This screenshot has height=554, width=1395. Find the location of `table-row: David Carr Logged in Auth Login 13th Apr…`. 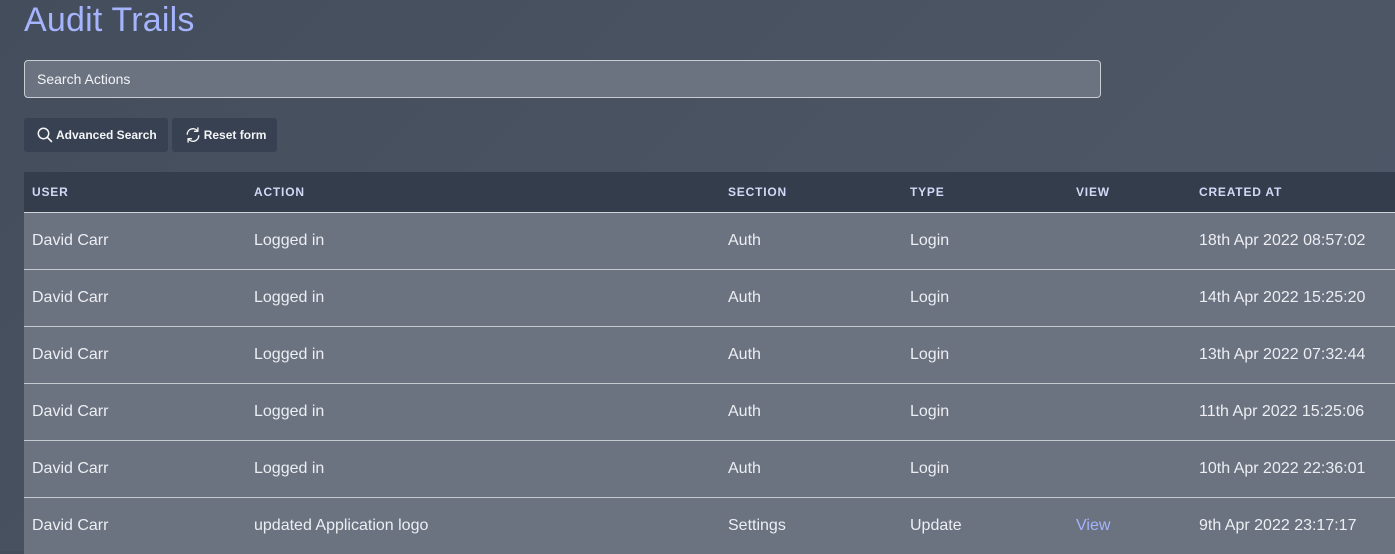

table-row: David Carr Logged in Auth Login 13th Apr… is located at coordinates (709, 355).